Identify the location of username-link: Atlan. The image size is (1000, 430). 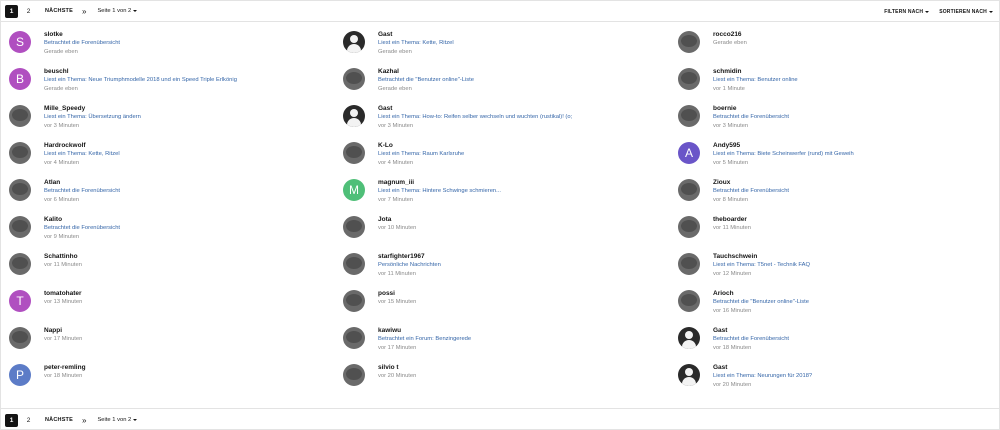
(191, 182).